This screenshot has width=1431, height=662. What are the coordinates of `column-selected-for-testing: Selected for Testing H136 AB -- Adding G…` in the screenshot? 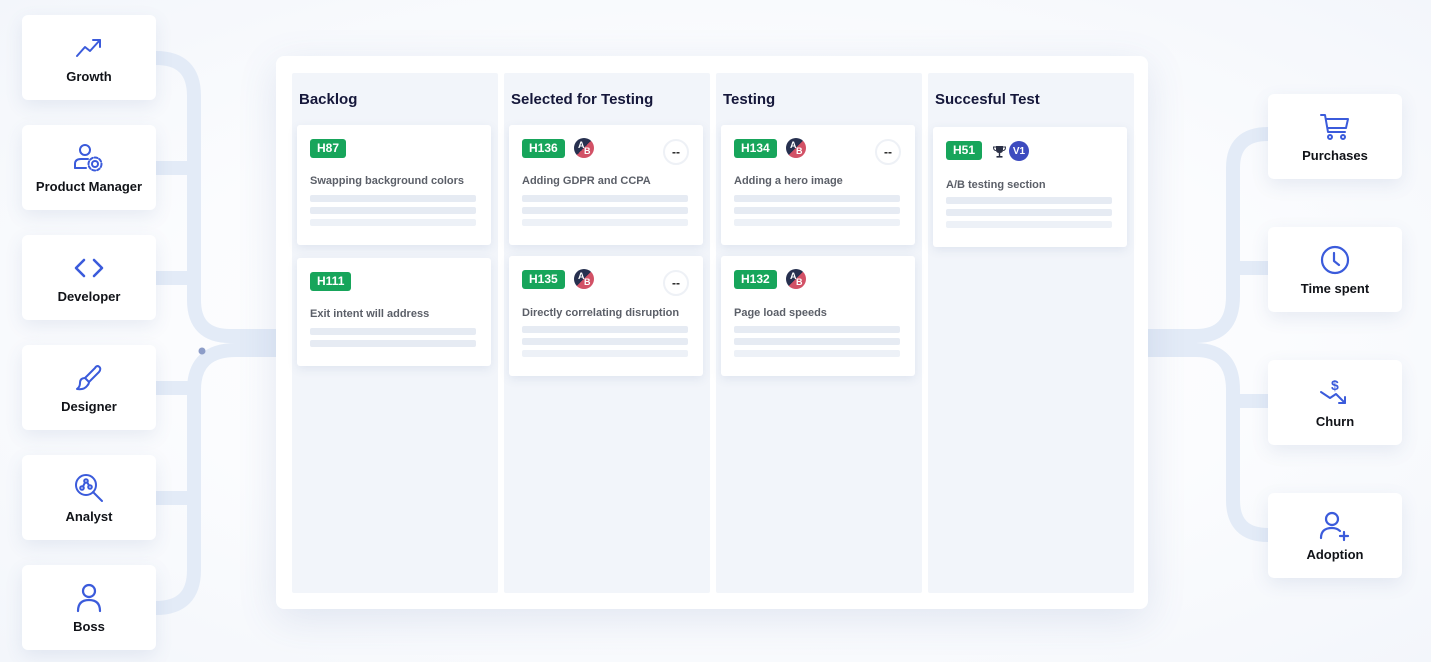 It's located at (607, 333).